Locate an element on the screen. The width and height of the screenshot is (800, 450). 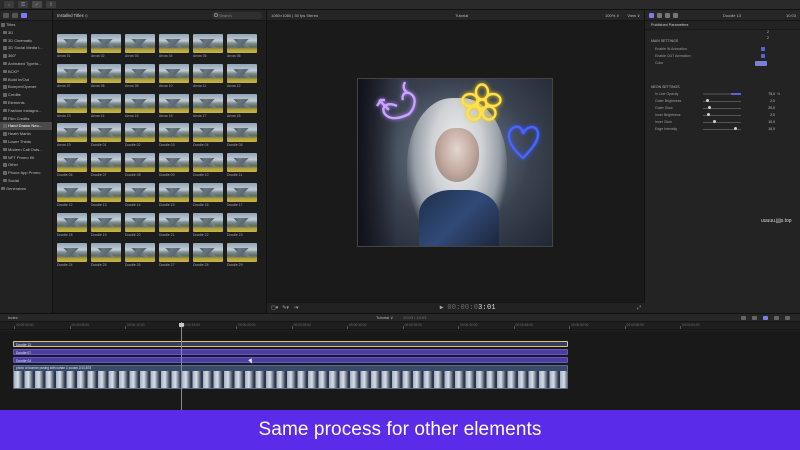
sidebar-item: Bumper/Opener is located at coordinates (26, 87).